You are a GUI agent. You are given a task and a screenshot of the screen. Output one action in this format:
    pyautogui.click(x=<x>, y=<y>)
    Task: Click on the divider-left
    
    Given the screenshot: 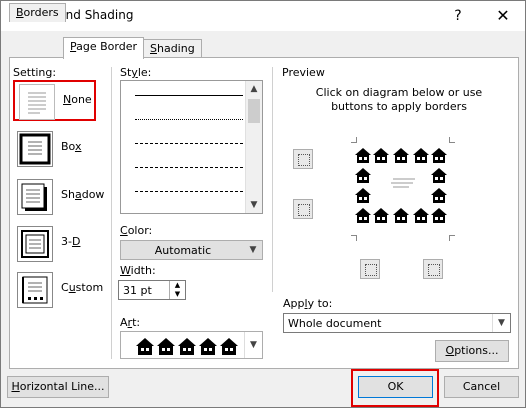 What is the action you would take?
    pyautogui.click(x=111, y=213)
    